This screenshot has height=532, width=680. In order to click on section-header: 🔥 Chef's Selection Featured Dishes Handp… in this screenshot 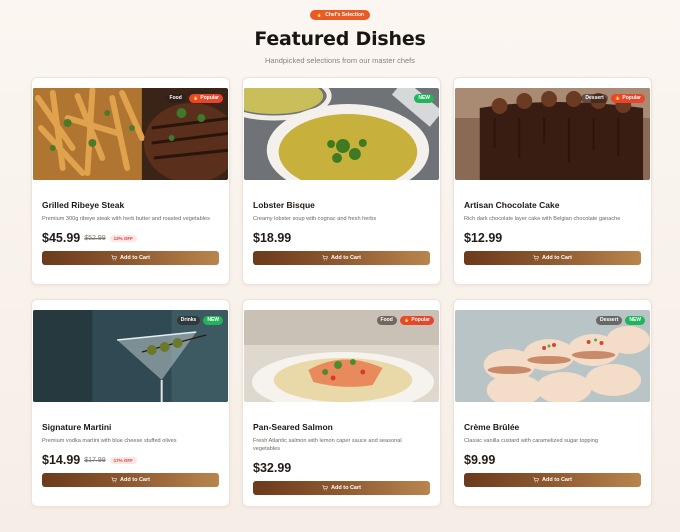, I will do `click(340, 32)`.